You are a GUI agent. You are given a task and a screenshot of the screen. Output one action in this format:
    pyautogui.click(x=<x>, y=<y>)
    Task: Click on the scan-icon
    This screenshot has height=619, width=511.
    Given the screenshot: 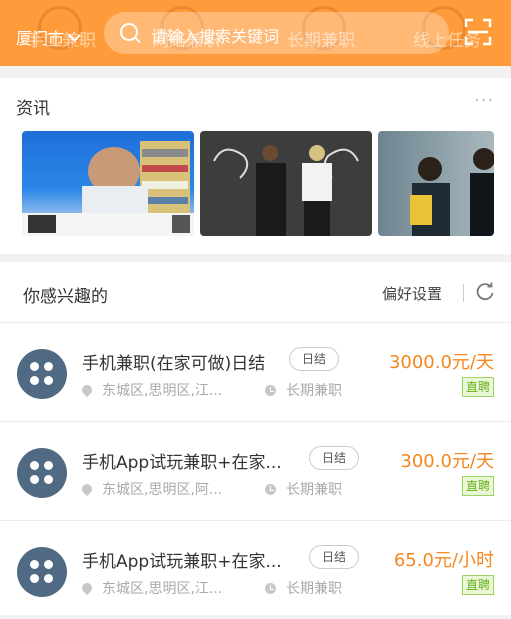 What is the action you would take?
    pyautogui.click(x=478, y=32)
    